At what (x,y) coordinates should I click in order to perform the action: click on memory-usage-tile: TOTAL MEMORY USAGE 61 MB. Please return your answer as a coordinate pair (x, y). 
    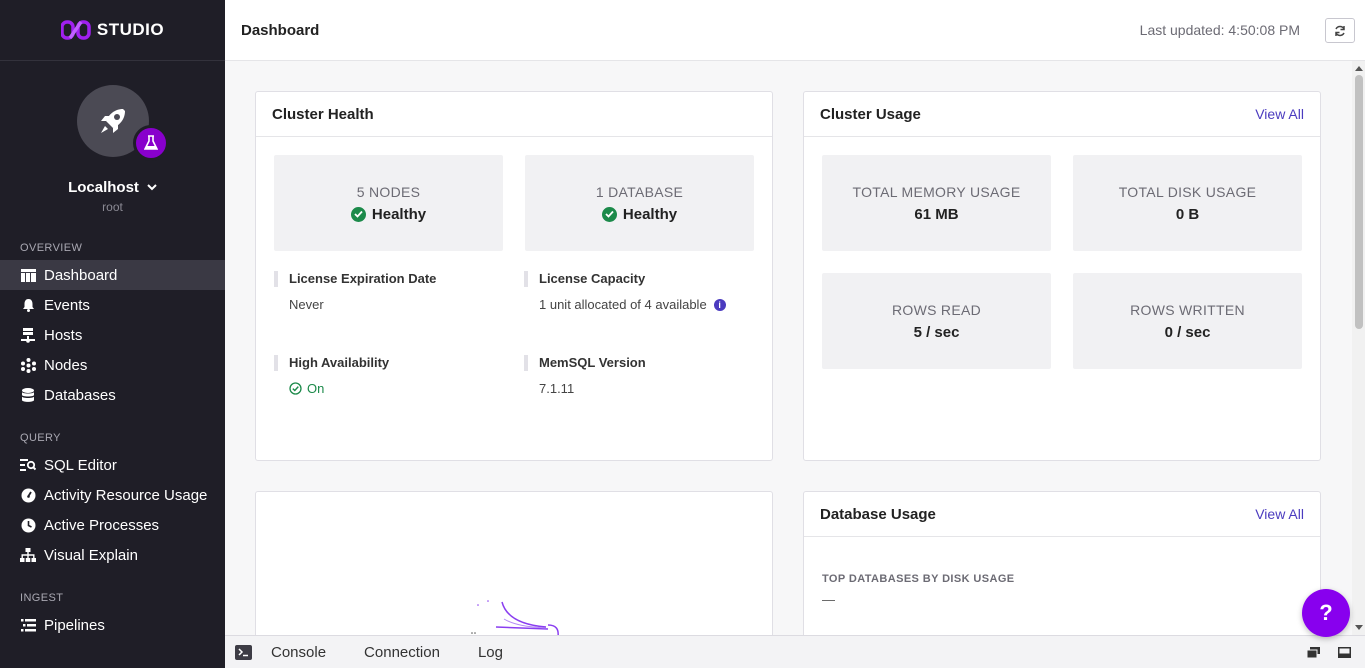
    Looking at the image, I should click on (936, 203).